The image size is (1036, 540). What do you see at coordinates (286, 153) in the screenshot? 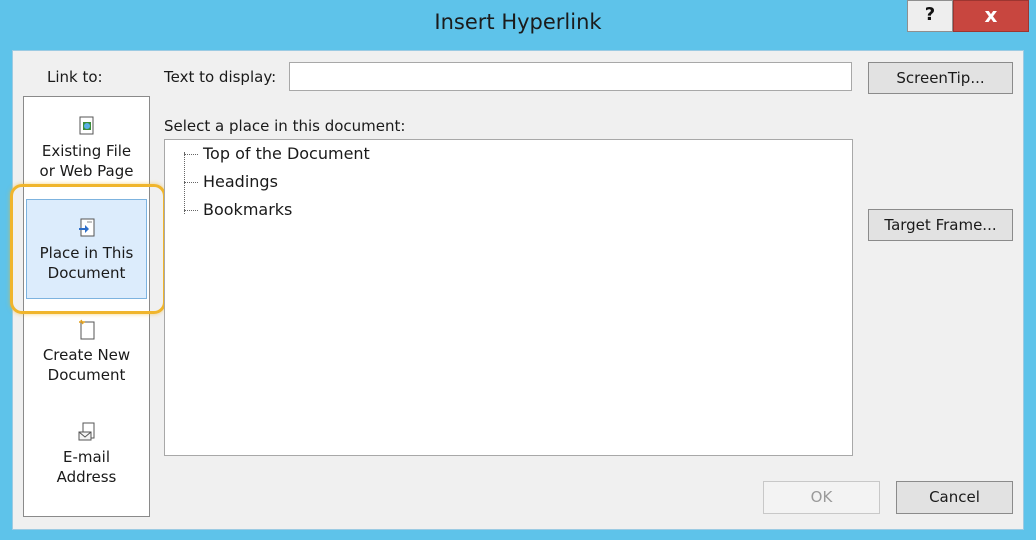
I see `tree-item-label: Top of the Document` at bounding box center [286, 153].